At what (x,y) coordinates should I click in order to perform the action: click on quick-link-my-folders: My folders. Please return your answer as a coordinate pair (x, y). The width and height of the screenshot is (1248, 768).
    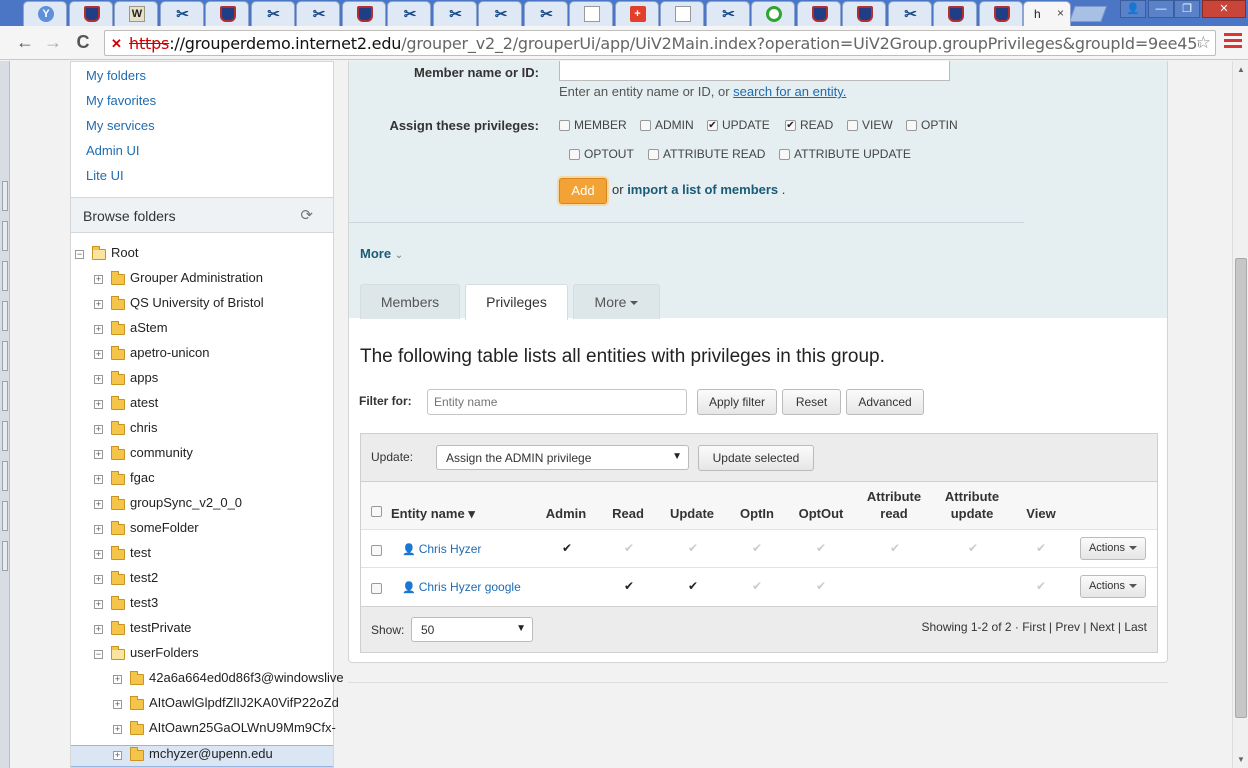
    Looking at the image, I should click on (116, 75).